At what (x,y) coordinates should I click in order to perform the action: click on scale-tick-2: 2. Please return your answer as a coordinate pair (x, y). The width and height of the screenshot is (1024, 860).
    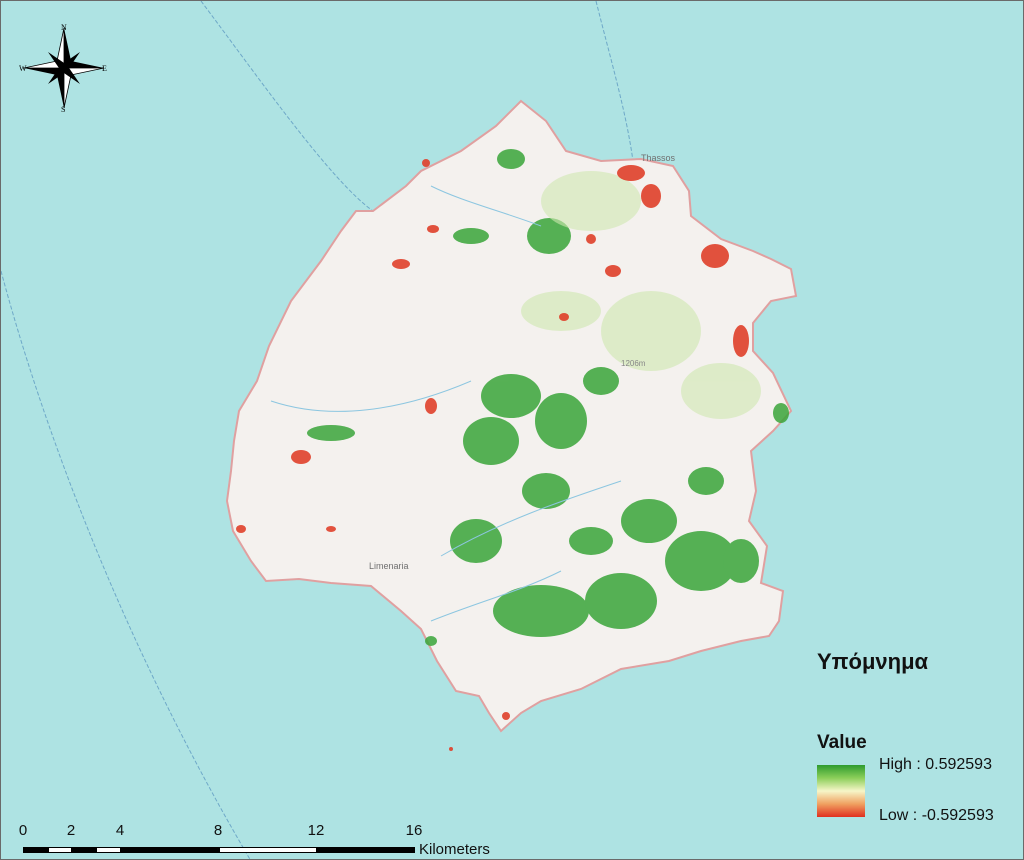
    Looking at the image, I should click on (71, 830).